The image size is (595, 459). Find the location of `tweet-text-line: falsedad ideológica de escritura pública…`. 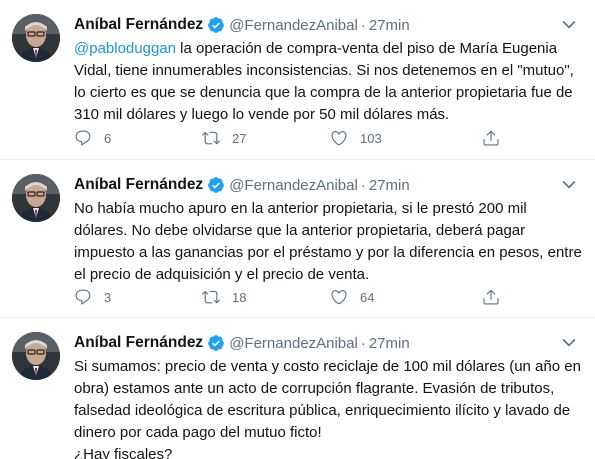

tweet-text-line: falsedad ideológica de escritura pública… is located at coordinates (322, 410).